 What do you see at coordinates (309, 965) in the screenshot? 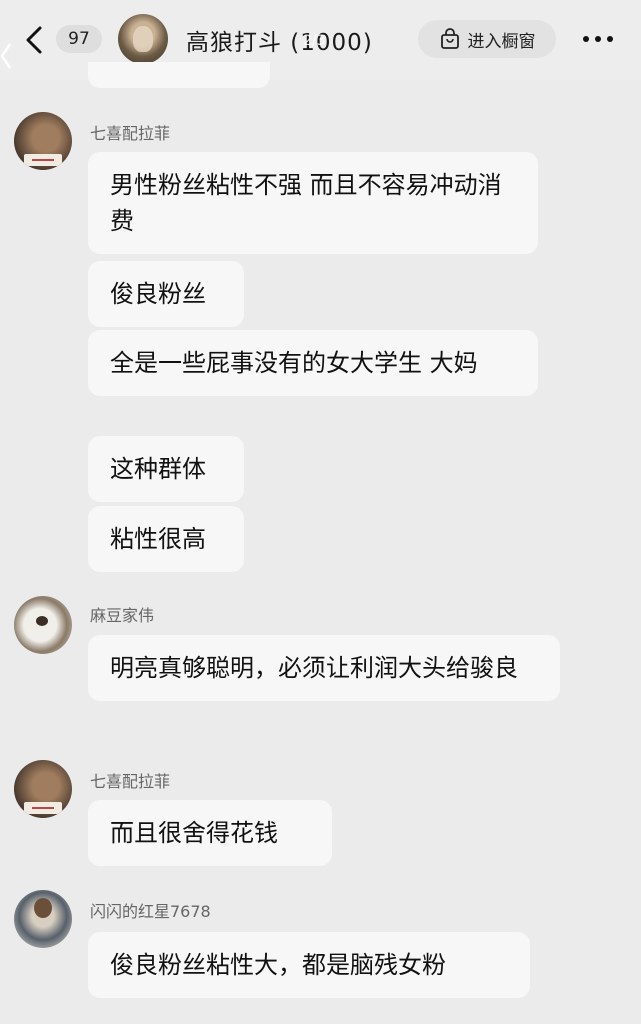
I see `message-bubble: 俊良粉丝粘性大，都是脑残女粉` at bounding box center [309, 965].